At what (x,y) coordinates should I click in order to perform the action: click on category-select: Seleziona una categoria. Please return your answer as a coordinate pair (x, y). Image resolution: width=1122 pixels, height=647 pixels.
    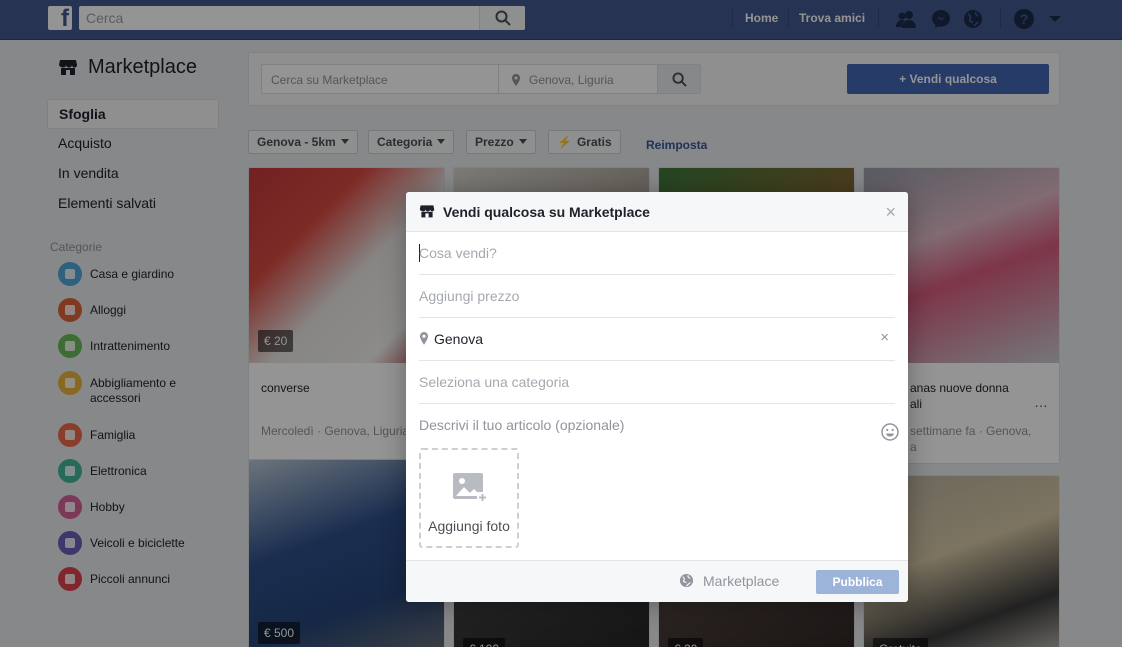
    Looking at the image, I should click on (657, 382).